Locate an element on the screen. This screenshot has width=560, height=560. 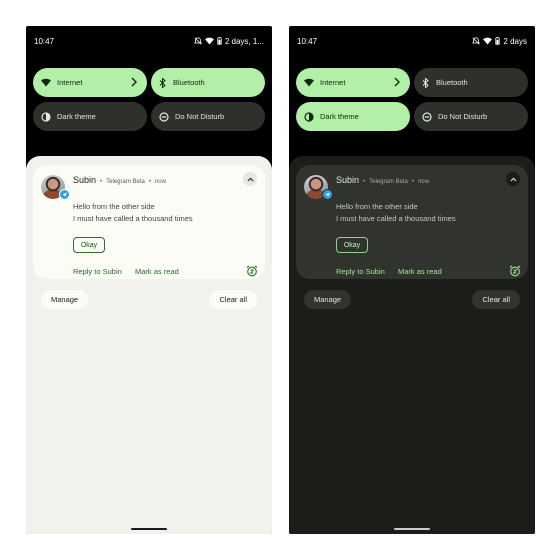
battery-text: 2 days is located at coordinates (515, 41).